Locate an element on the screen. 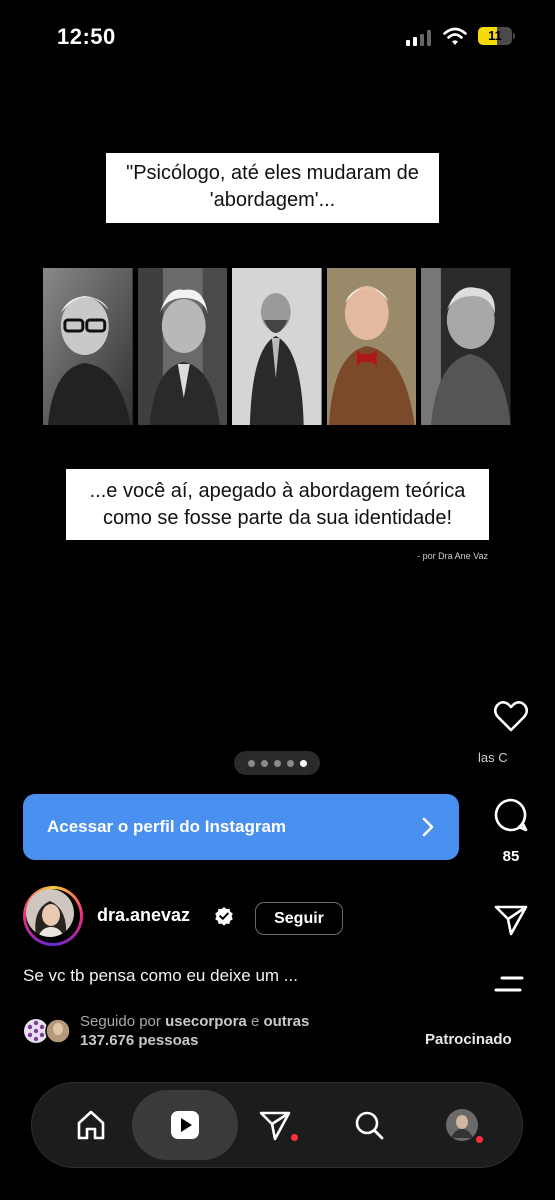 This screenshot has height=1200, width=555. status-time: 12:50 is located at coordinates (86, 36).